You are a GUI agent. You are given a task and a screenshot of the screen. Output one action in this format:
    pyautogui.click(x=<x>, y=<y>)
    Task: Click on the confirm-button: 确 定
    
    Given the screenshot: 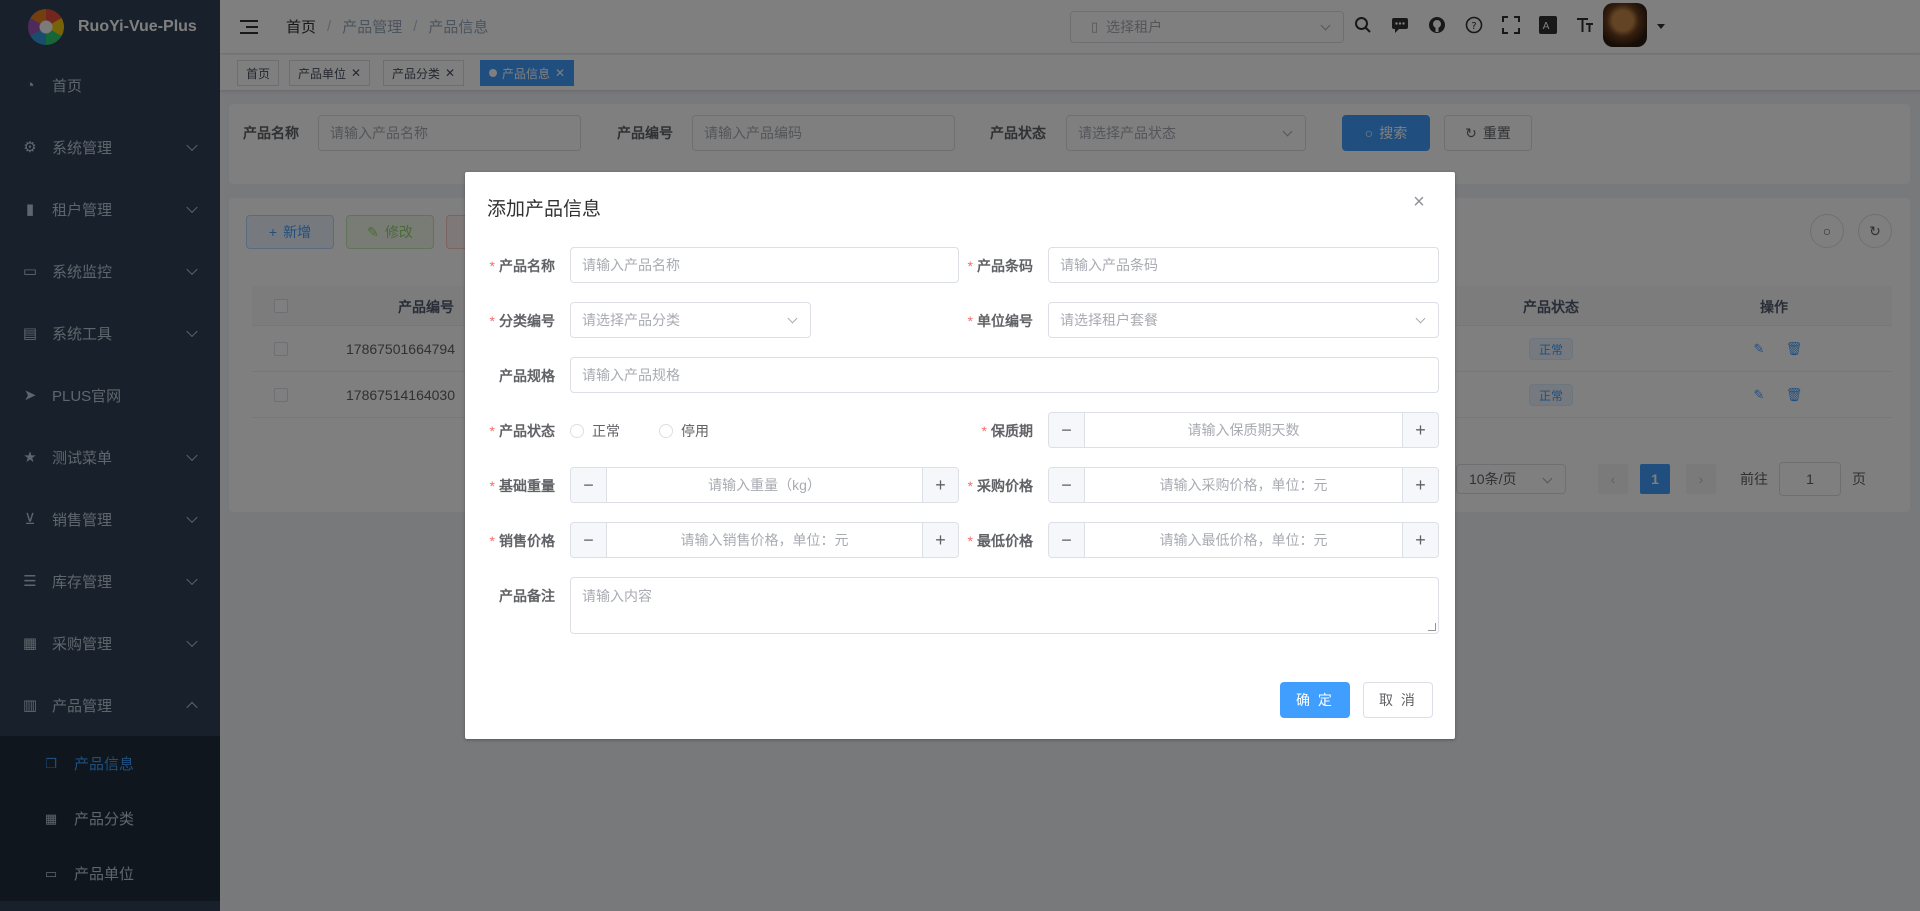 What is the action you would take?
    pyautogui.click(x=1315, y=700)
    